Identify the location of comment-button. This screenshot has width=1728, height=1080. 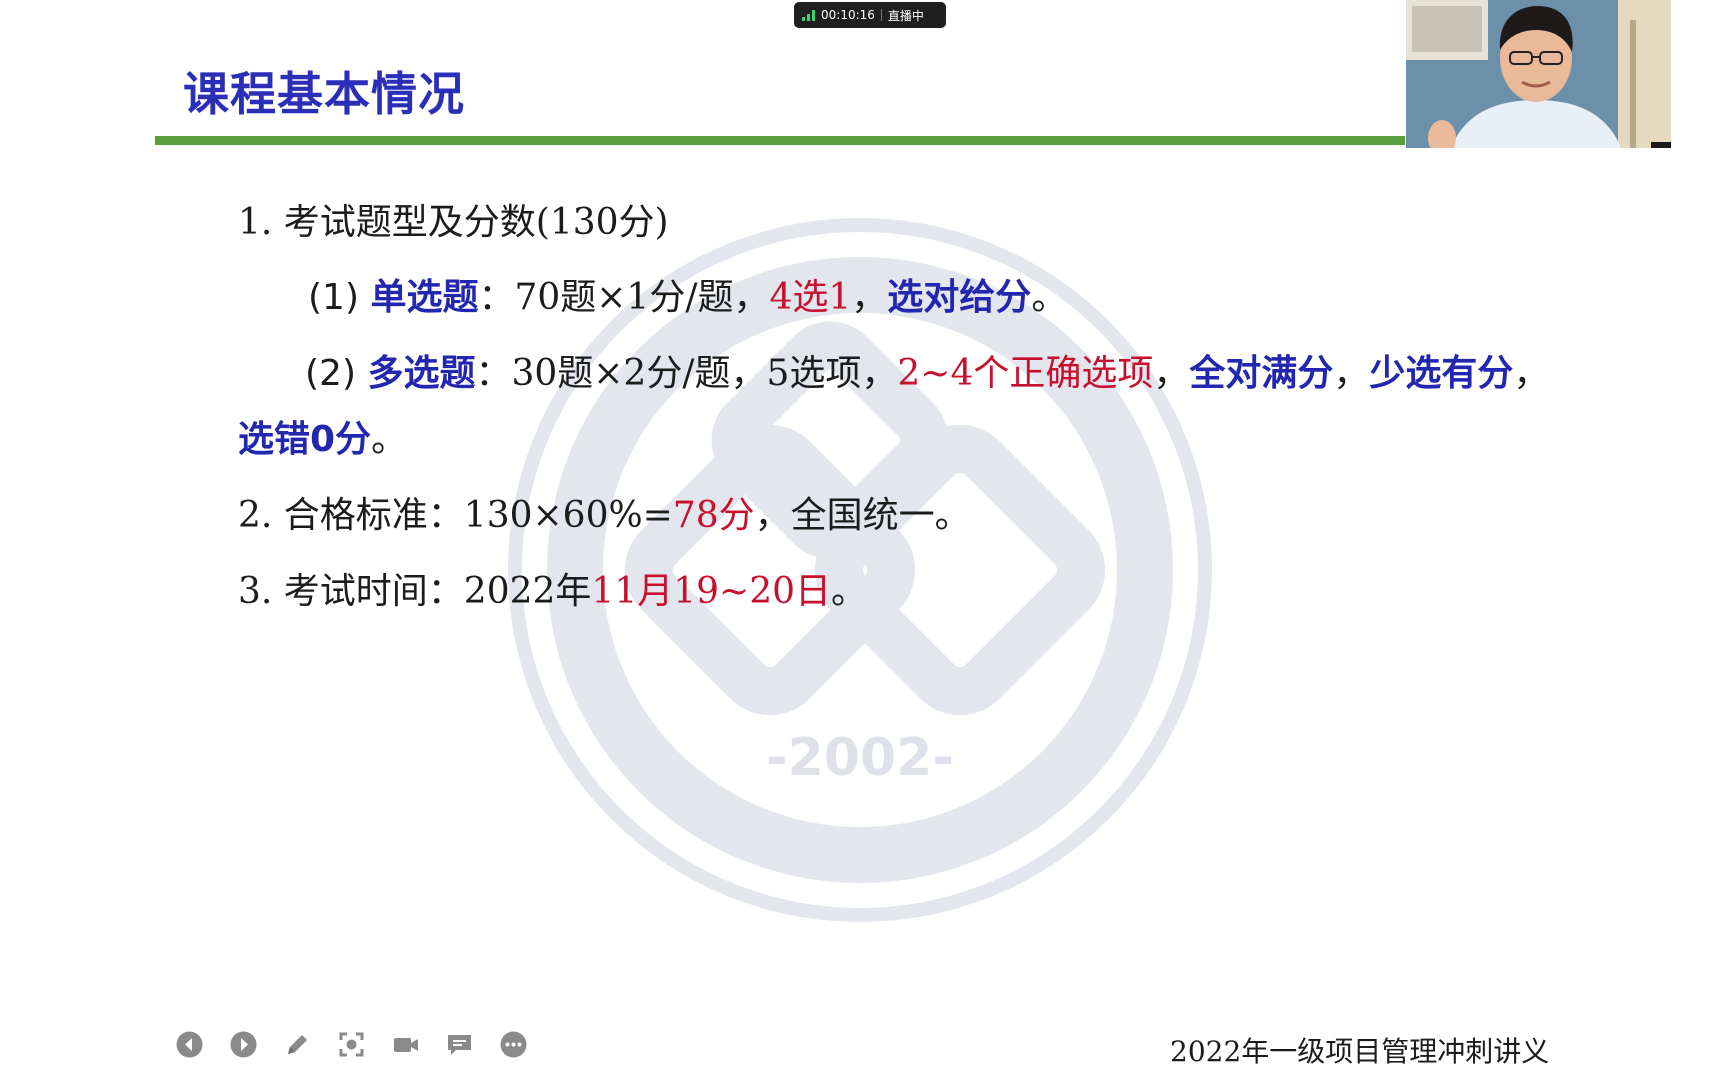
(459, 1044).